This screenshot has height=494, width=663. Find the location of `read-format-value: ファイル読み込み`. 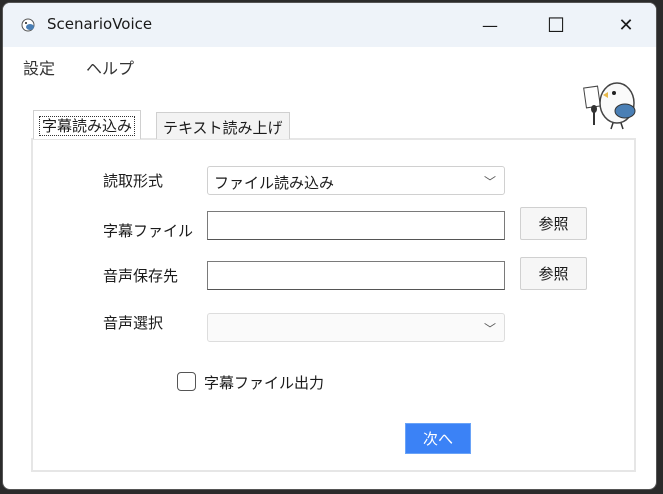

read-format-value: ファイル読み込み is located at coordinates (274, 183).